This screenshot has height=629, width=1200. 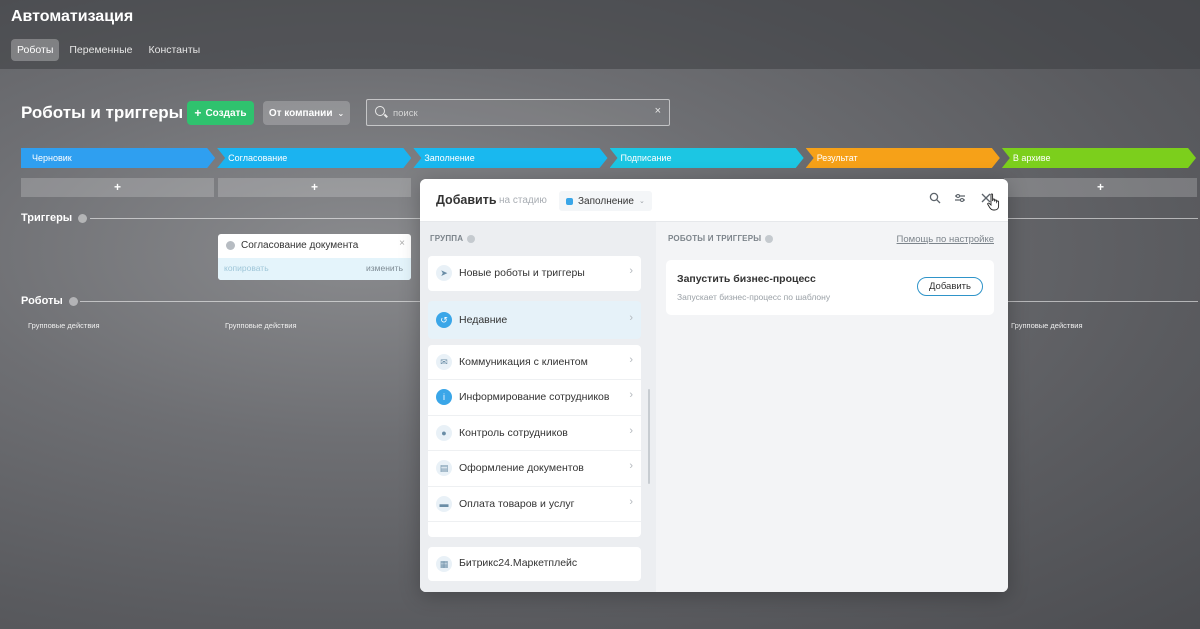 I want to click on triggers-label-text: Триггеры, so click(x=47, y=218).